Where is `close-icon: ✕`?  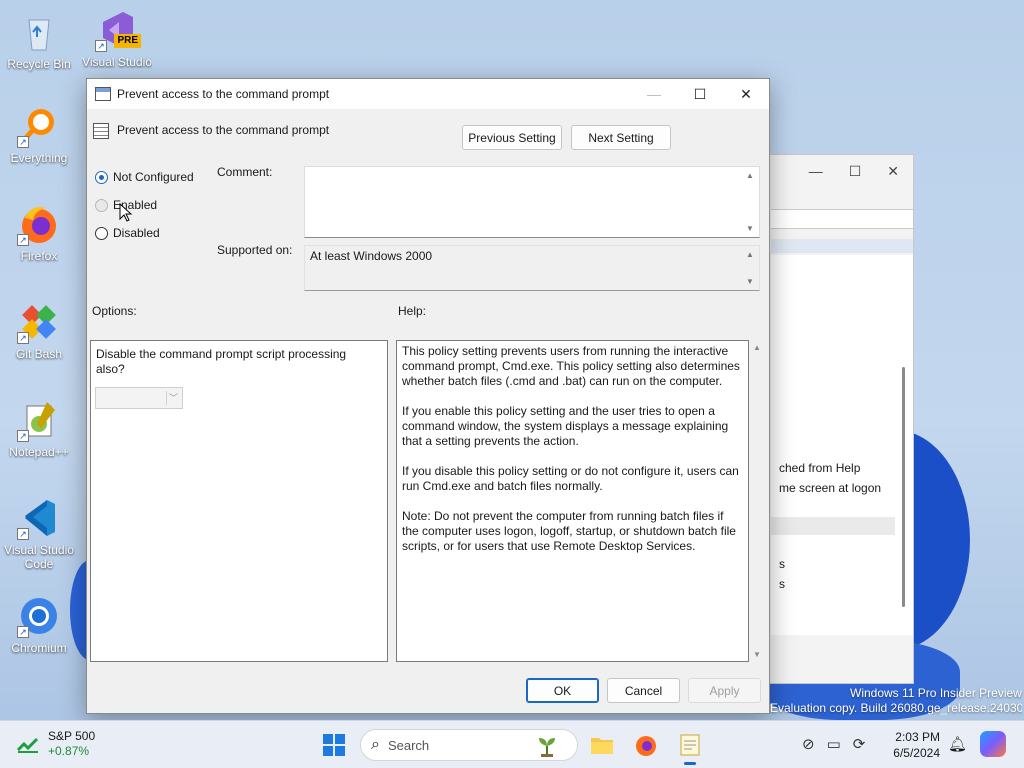 close-icon: ✕ is located at coordinates (893, 171).